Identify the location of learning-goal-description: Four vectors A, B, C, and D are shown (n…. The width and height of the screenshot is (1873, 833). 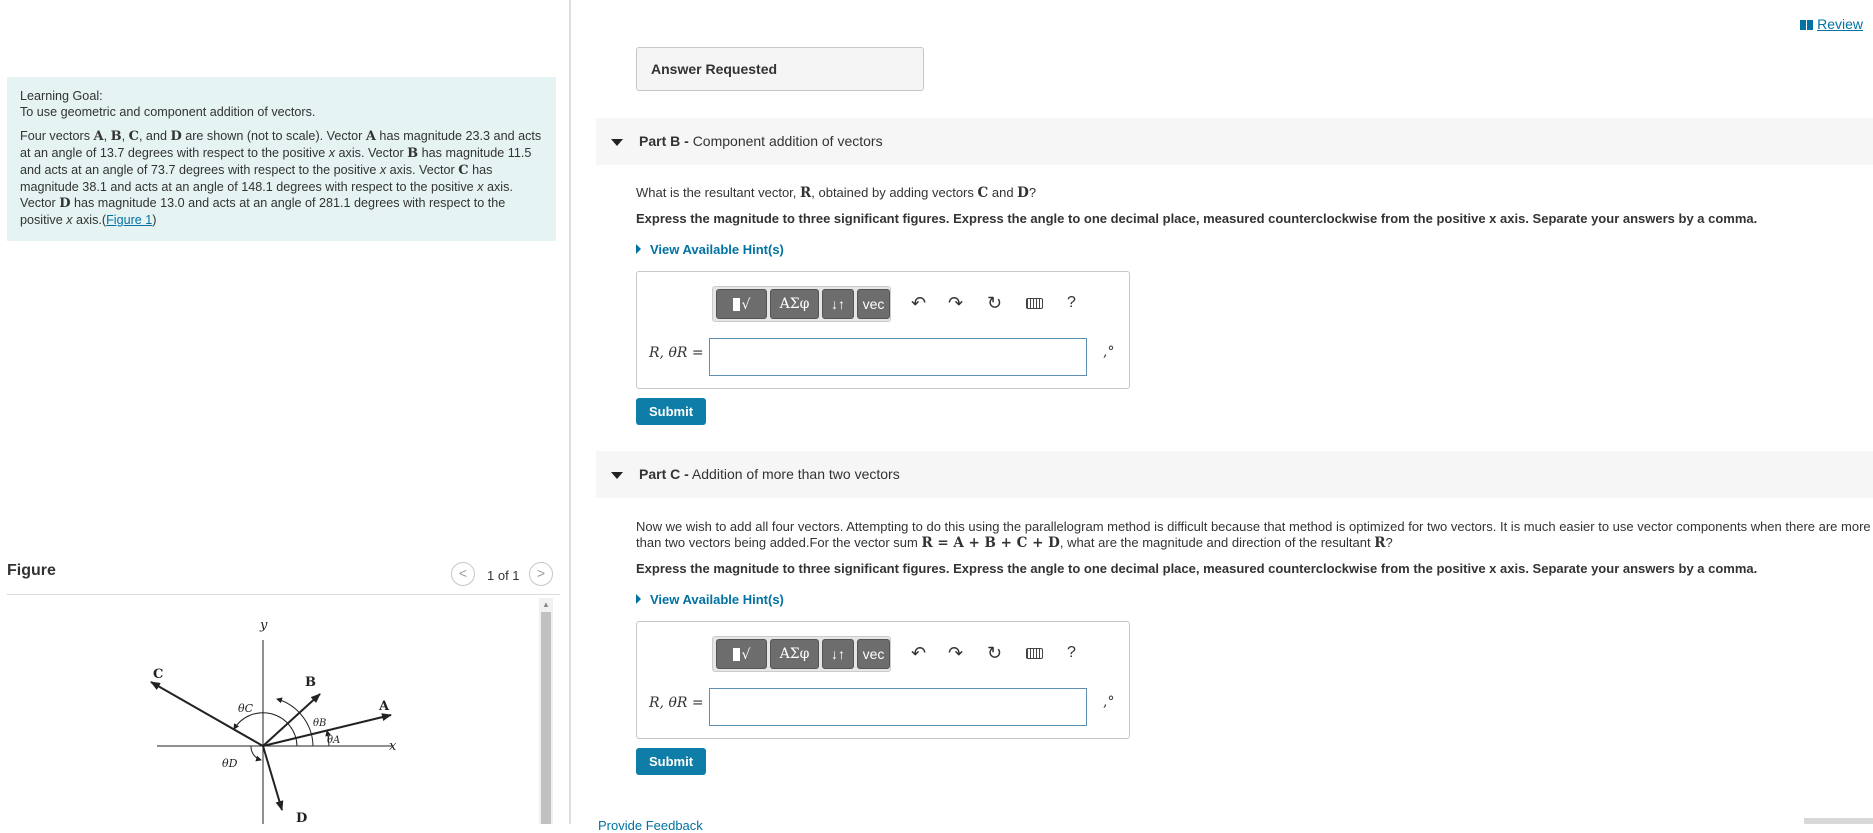
(282, 178).